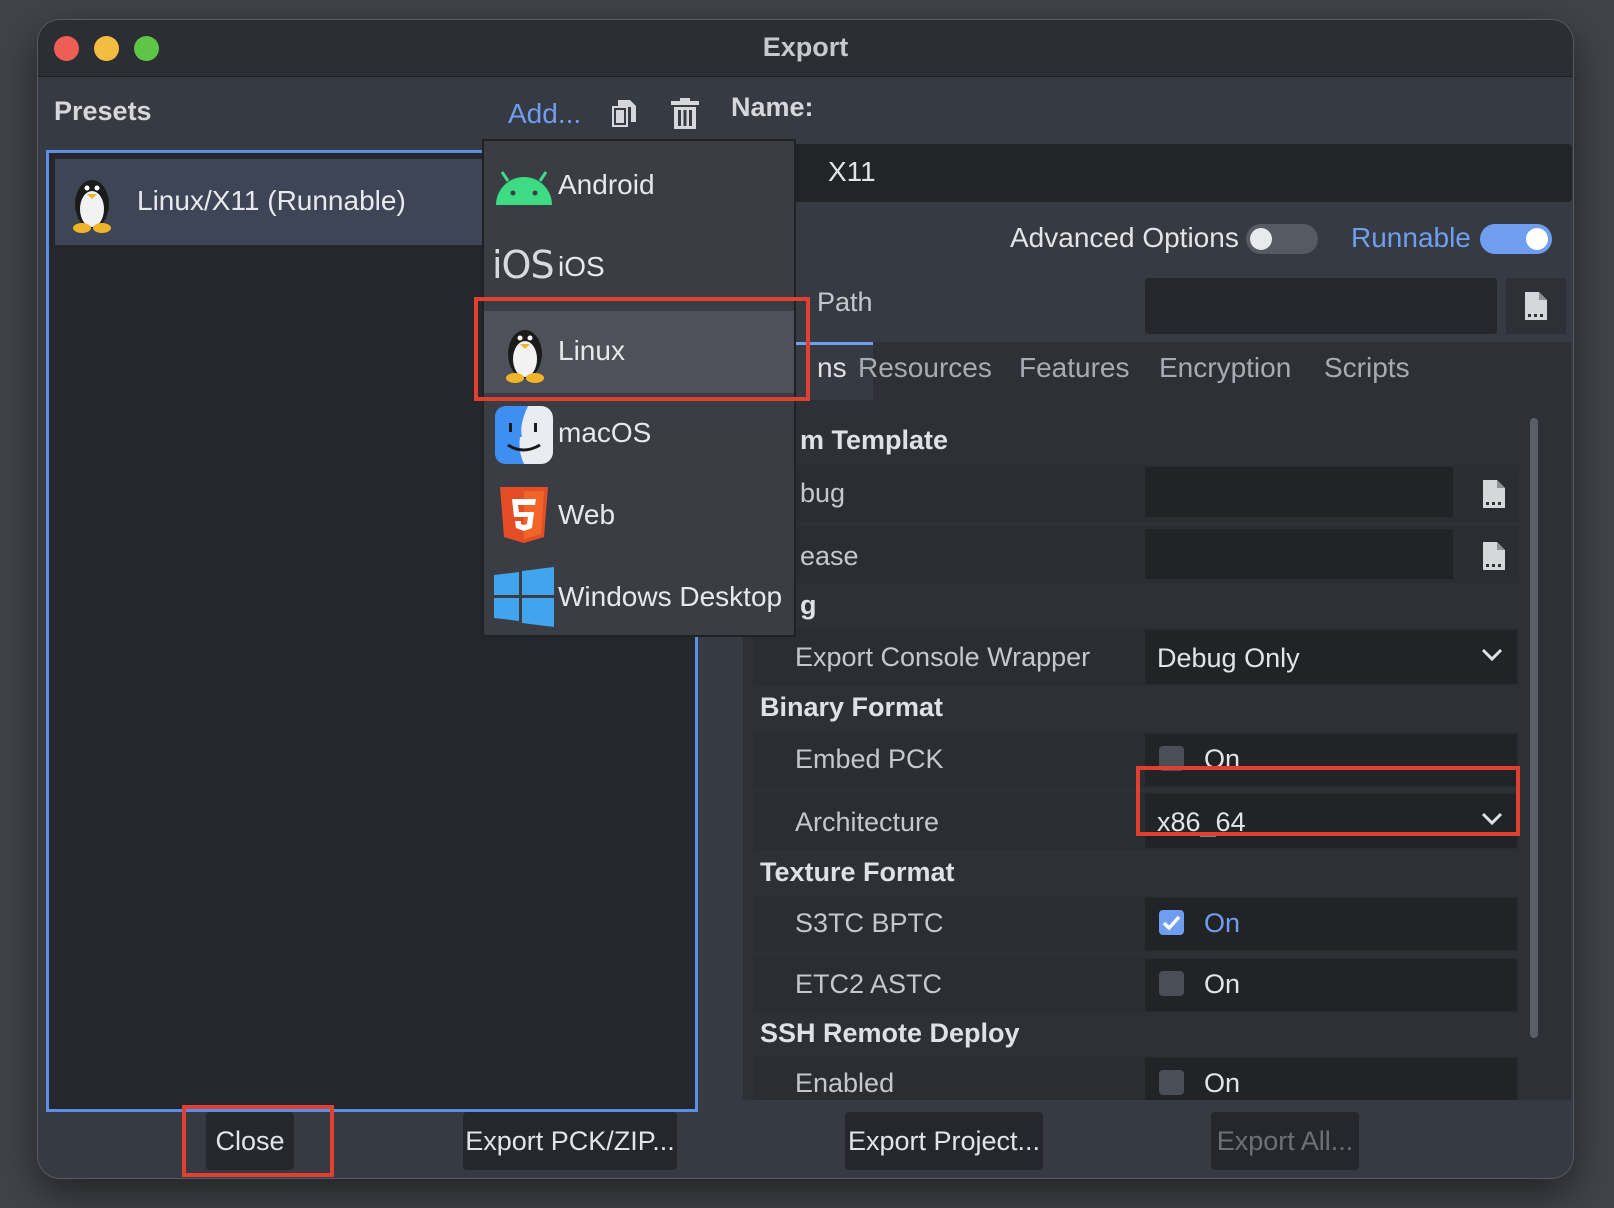 Image resolution: width=1614 pixels, height=1208 pixels. Describe the element at coordinates (606, 184) in the screenshot. I see `menu-item-label: Android` at that location.